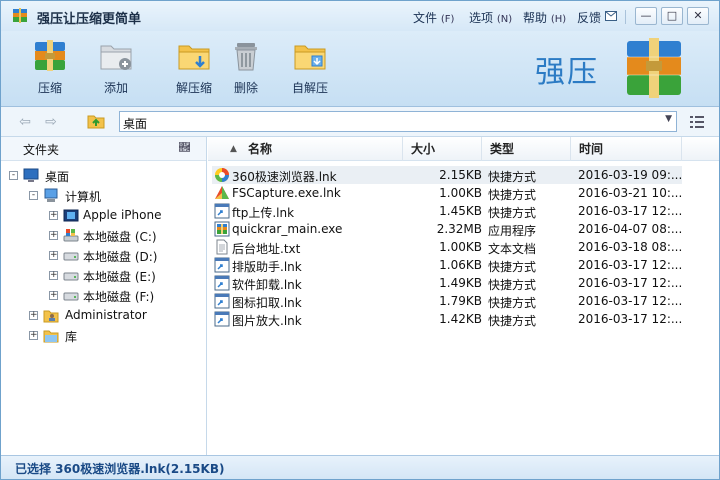  Describe the element at coordinates (589, 17) in the screenshot. I see `menu-feedback: 反馈` at that location.